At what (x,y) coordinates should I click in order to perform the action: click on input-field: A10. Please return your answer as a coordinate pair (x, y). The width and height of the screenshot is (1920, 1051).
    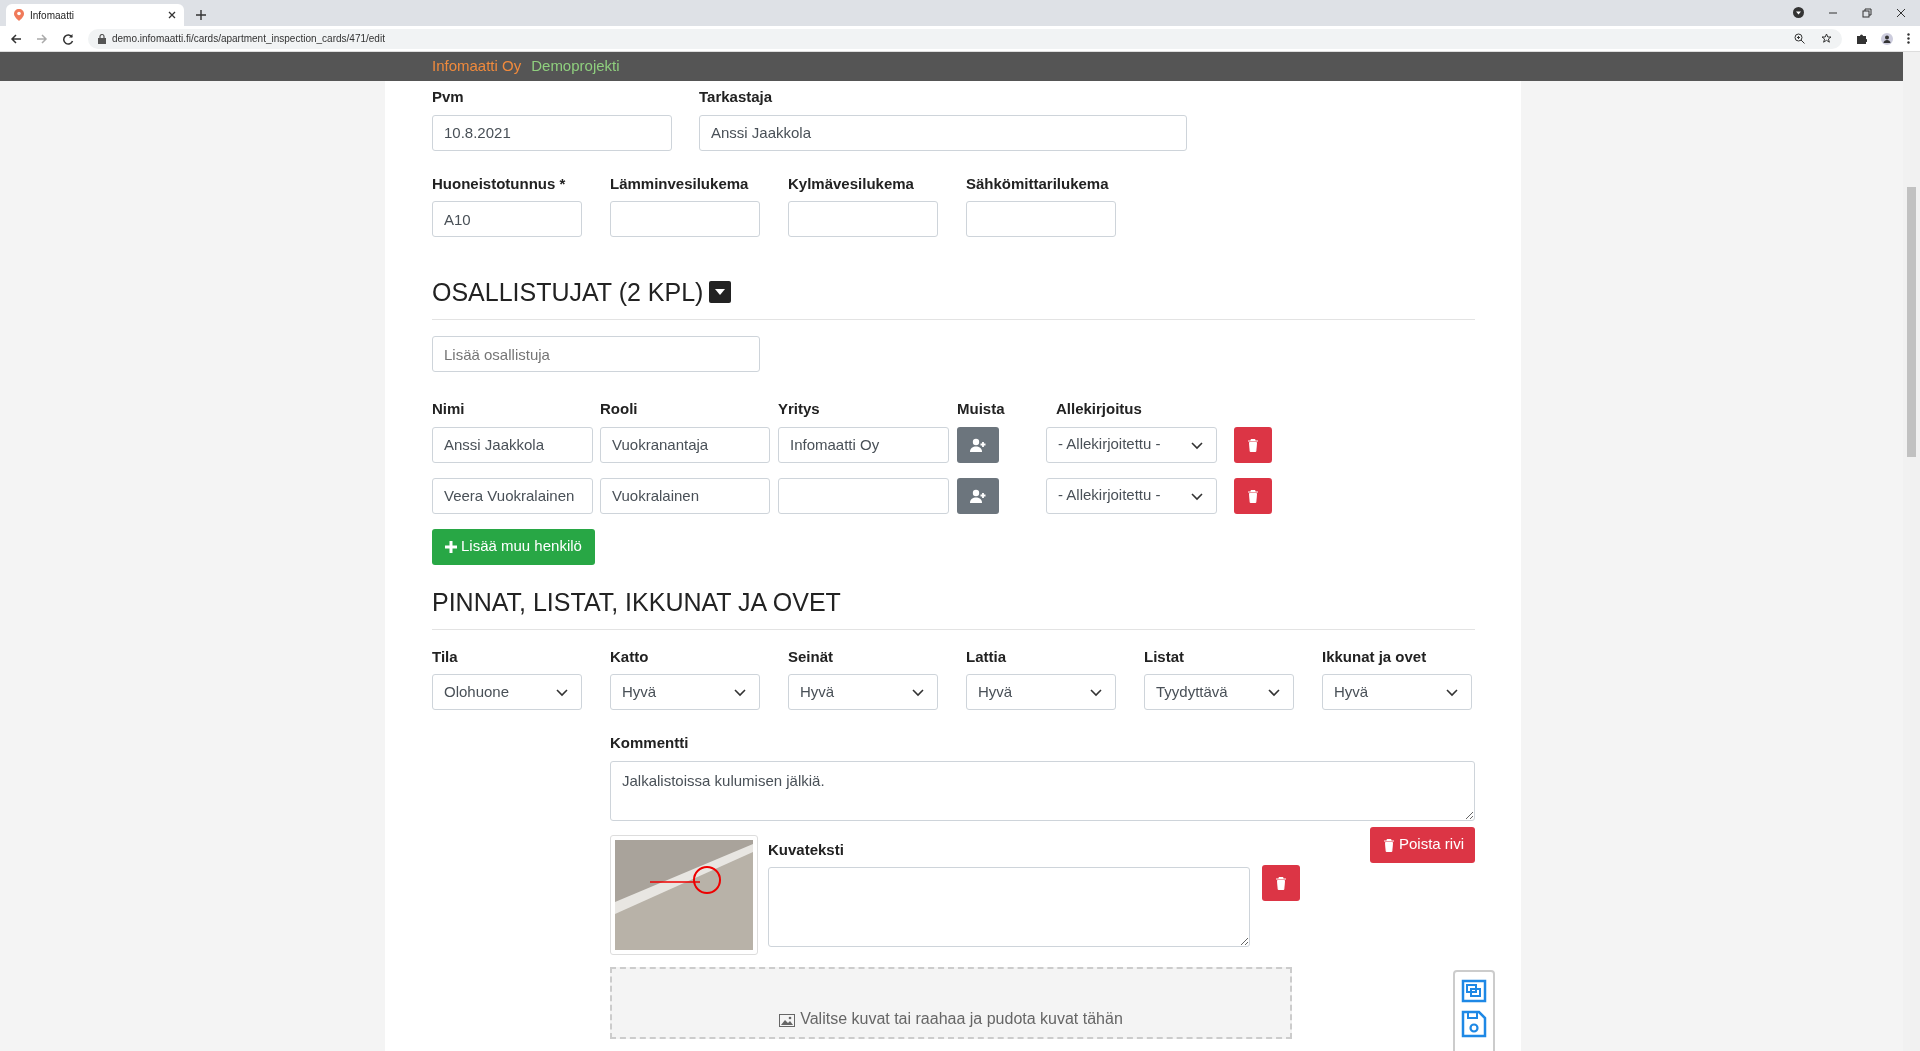
    Looking at the image, I should click on (507, 219).